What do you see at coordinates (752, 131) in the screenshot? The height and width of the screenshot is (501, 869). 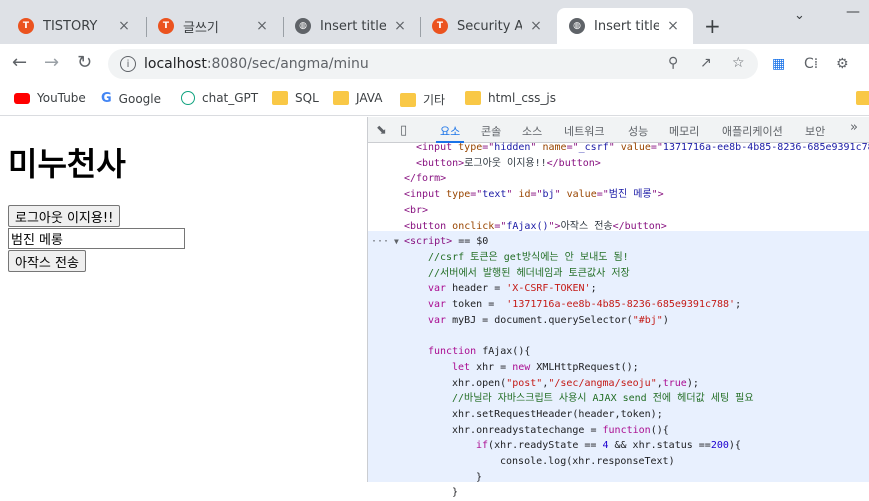 I see `devtools-tab-application: 애플리케이션` at bounding box center [752, 131].